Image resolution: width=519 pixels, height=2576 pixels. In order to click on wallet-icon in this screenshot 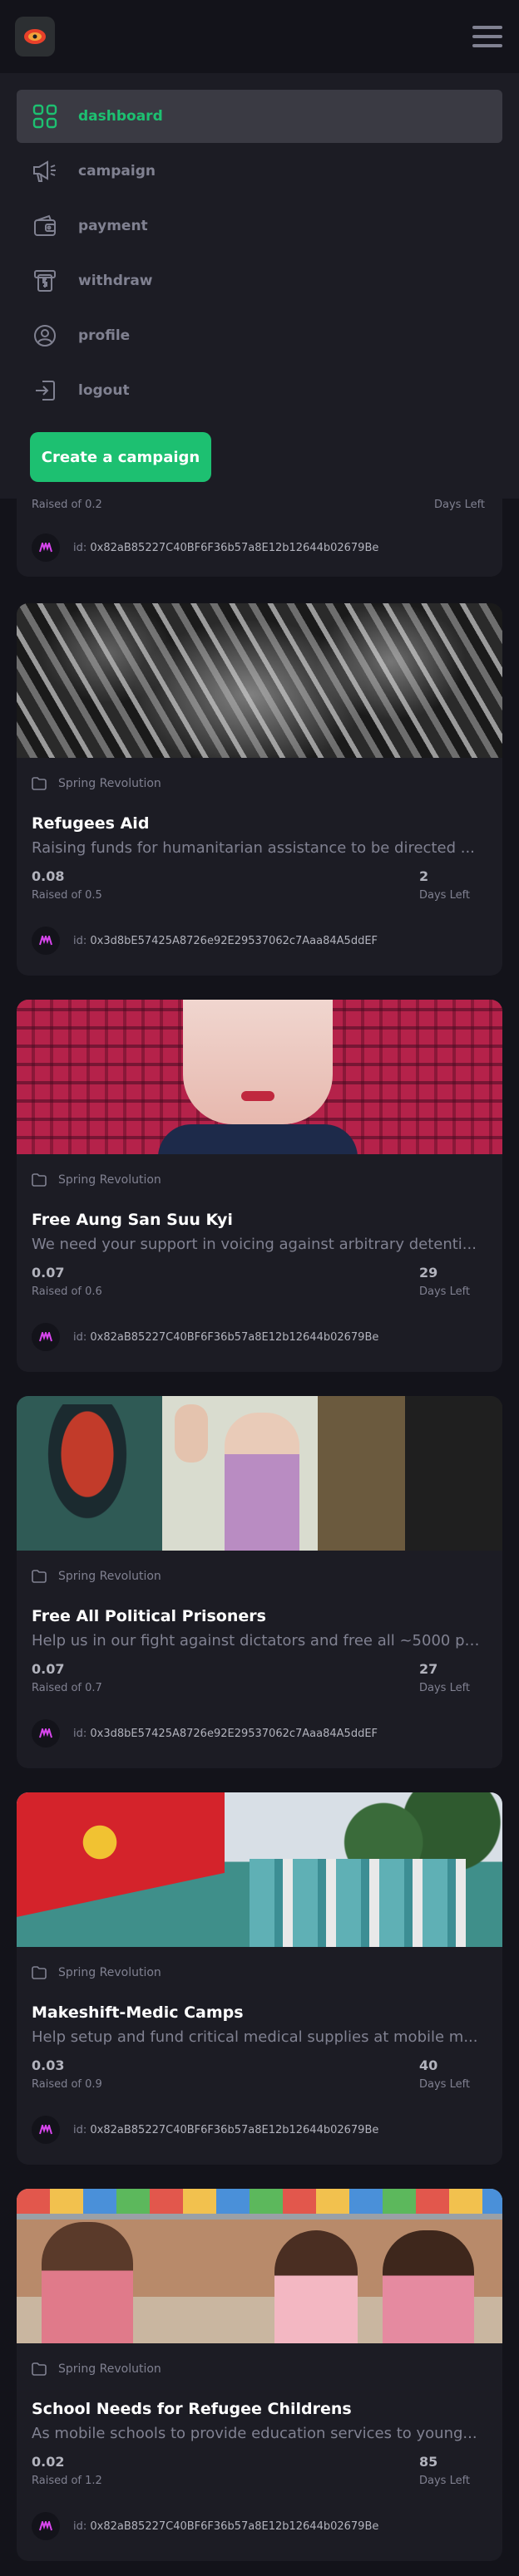, I will do `click(45, 226)`.